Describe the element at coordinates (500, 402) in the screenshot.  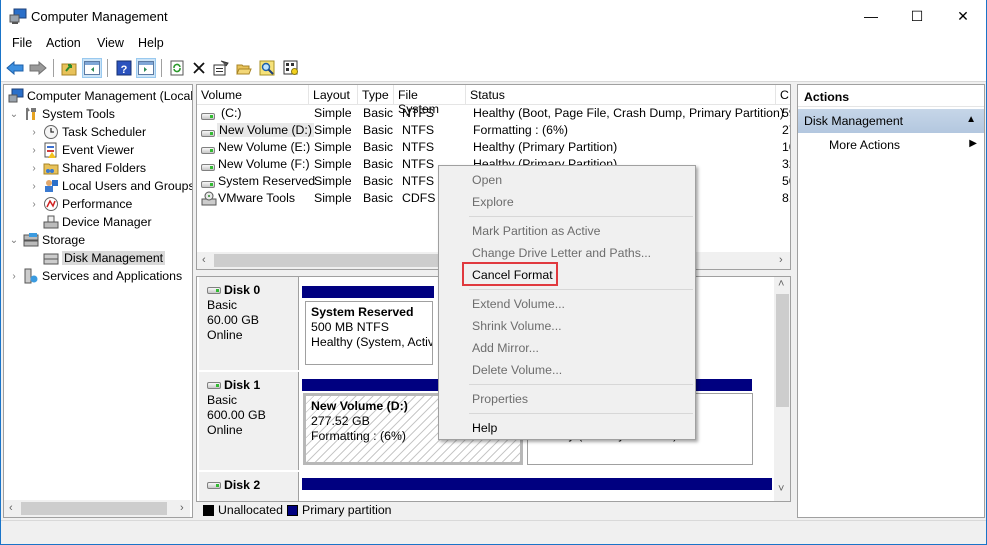
I see `menu-item-properties: Properties` at that location.